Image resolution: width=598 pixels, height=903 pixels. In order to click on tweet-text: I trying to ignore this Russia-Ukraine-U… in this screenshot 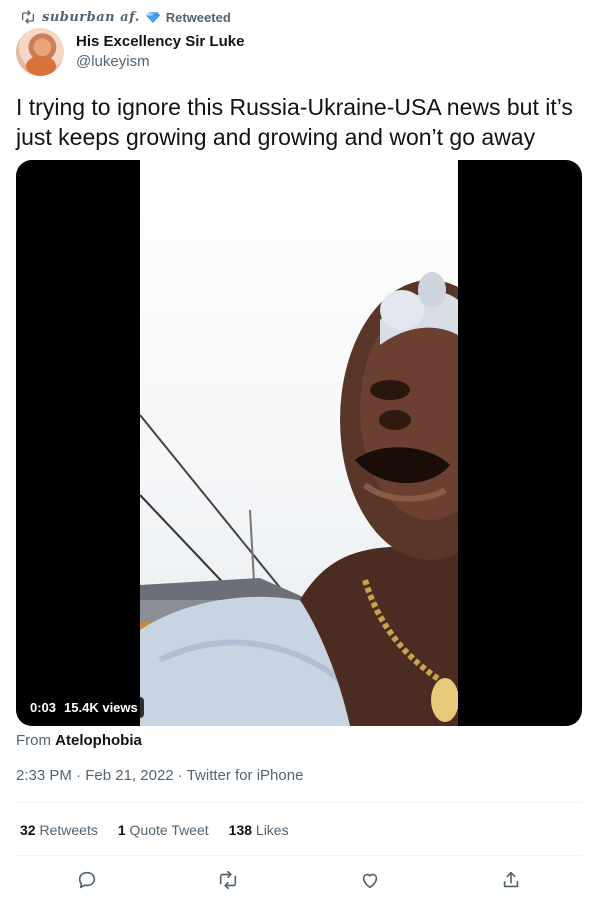, I will do `click(294, 122)`.